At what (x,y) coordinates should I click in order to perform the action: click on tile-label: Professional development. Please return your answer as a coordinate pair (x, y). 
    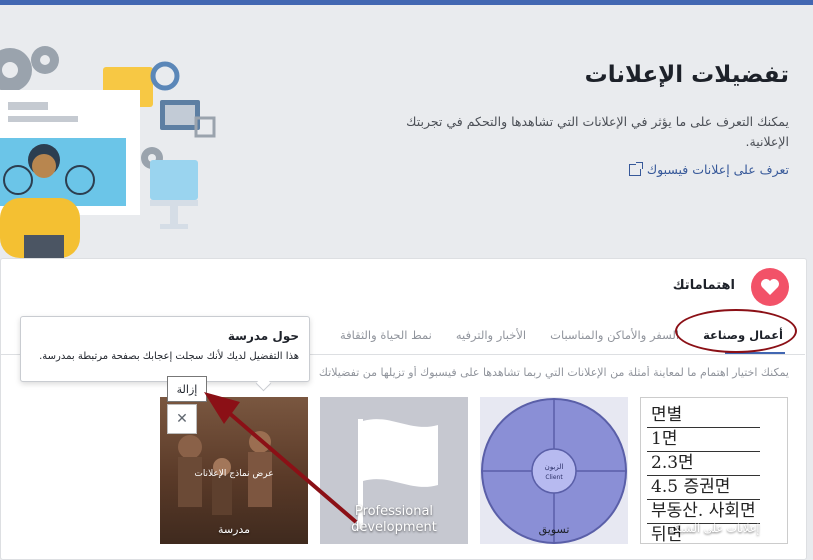
    Looking at the image, I should click on (394, 519).